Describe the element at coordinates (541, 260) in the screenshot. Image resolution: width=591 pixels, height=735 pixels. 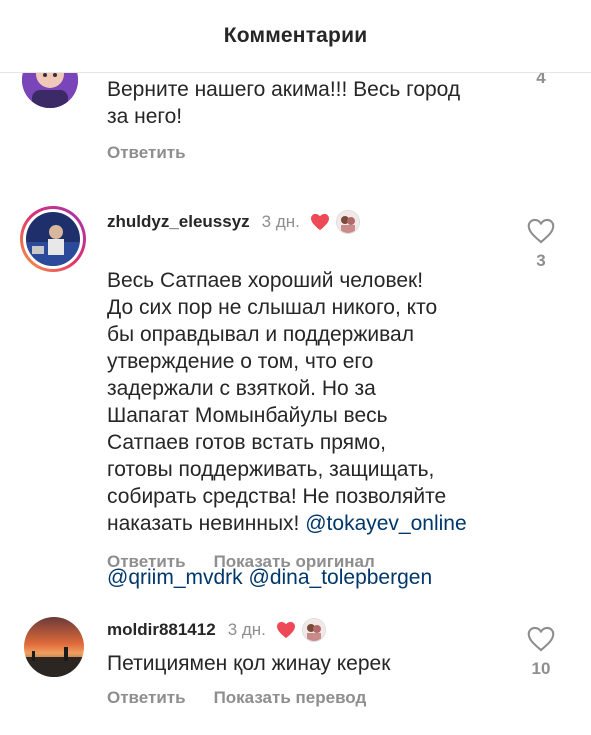
I see `like-count: 3` at that location.